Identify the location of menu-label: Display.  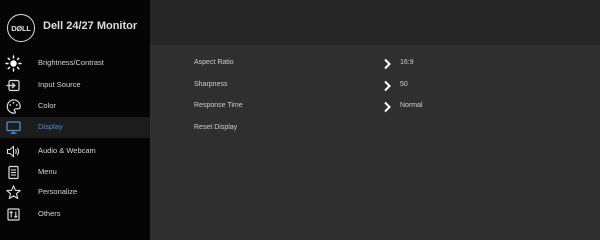
(50, 126).